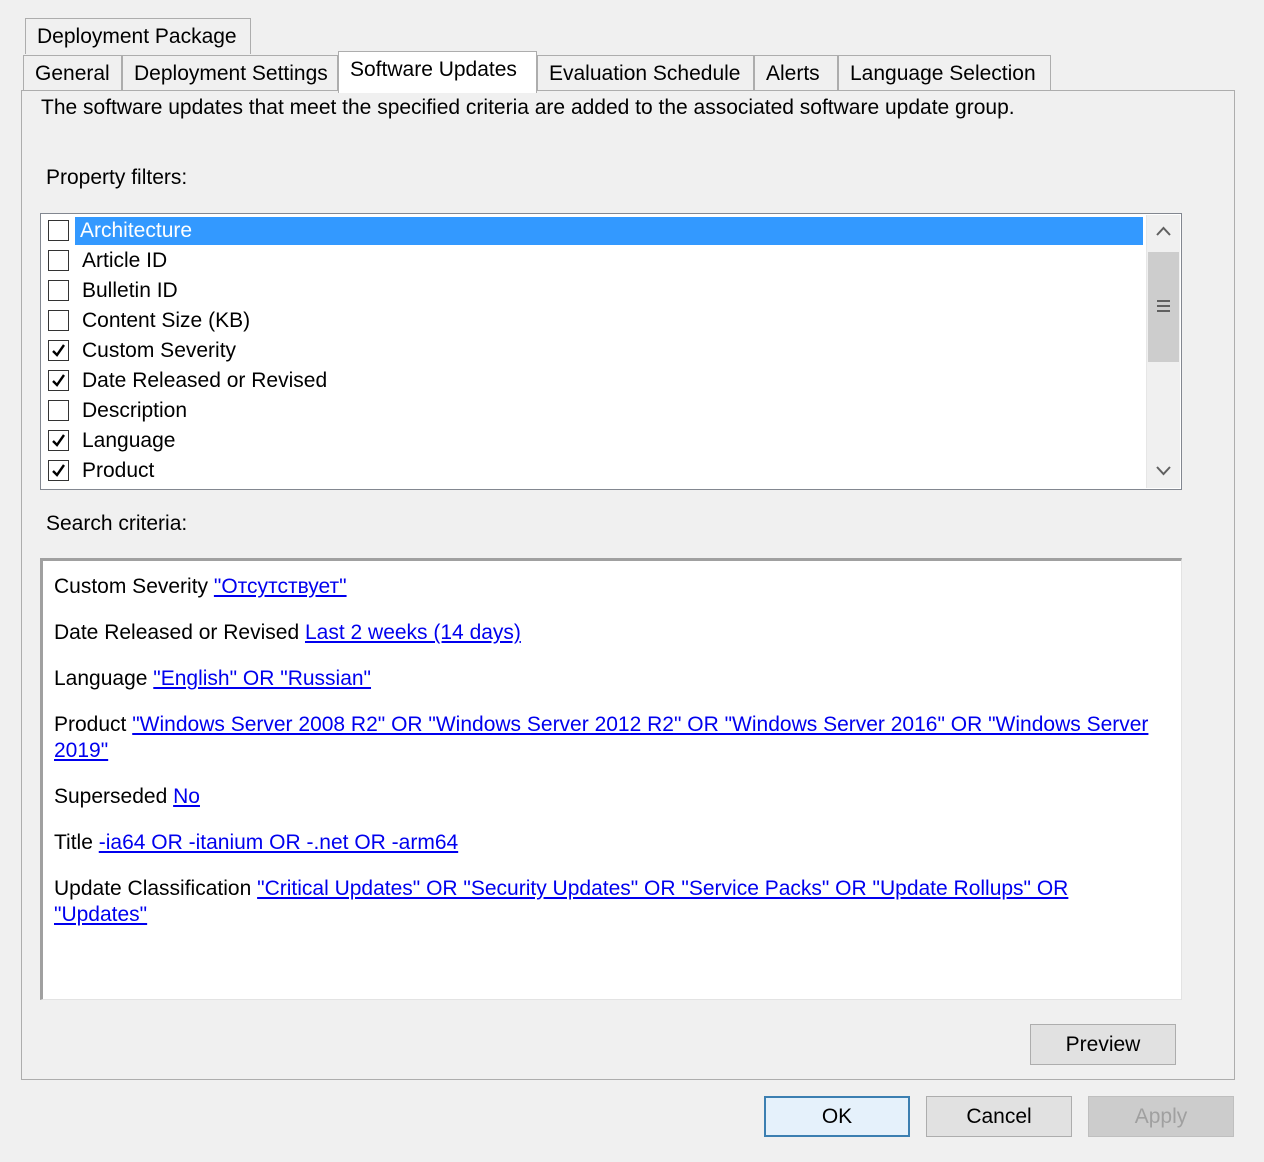 The width and height of the screenshot is (1264, 1162). Describe the element at coordinates (944, 73) in the screenshot. I see `tab-language-selection: Language Selection` at that location.